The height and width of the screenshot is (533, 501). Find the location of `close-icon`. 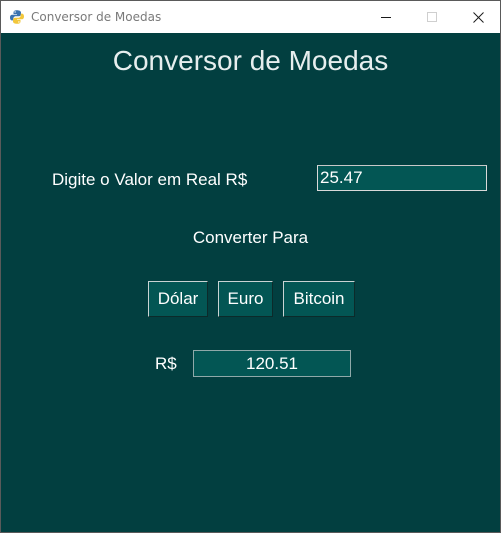

close-icon is located at coordinates (478, 17).